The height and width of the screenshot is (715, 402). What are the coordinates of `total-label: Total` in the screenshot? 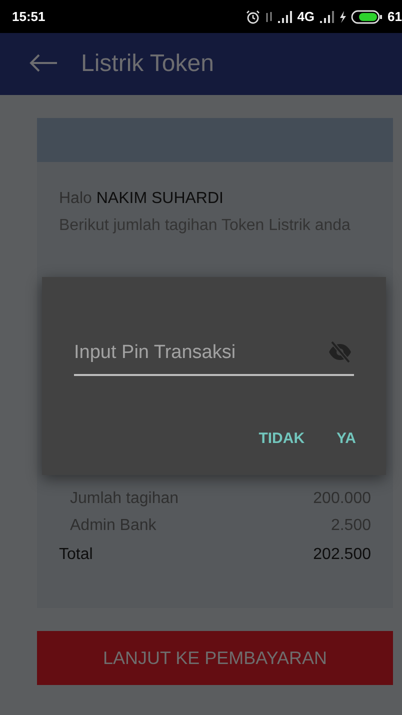 It's located at (76, 555).